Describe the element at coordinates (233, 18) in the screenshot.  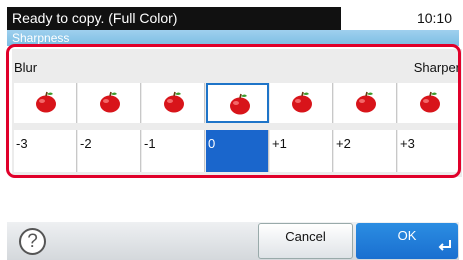
I see `status-bar: Ready to copy. (Full Color) 10:10` at that location.